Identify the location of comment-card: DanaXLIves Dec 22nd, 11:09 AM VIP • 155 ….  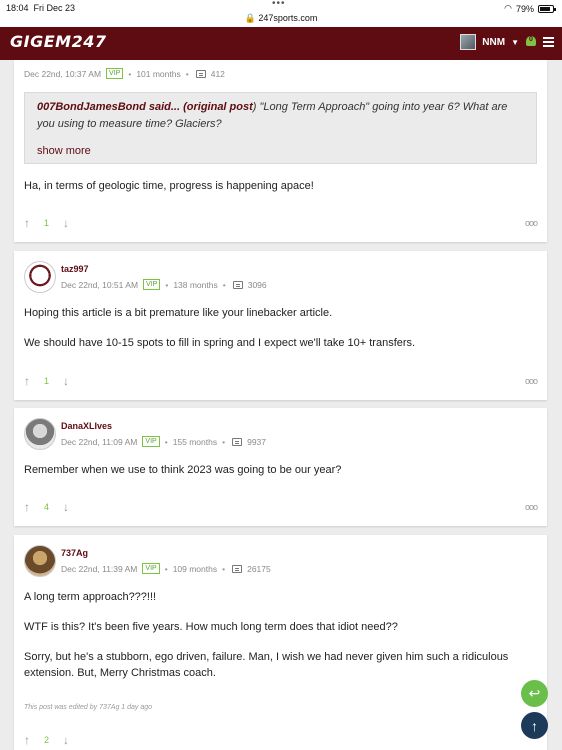
(280, 467).